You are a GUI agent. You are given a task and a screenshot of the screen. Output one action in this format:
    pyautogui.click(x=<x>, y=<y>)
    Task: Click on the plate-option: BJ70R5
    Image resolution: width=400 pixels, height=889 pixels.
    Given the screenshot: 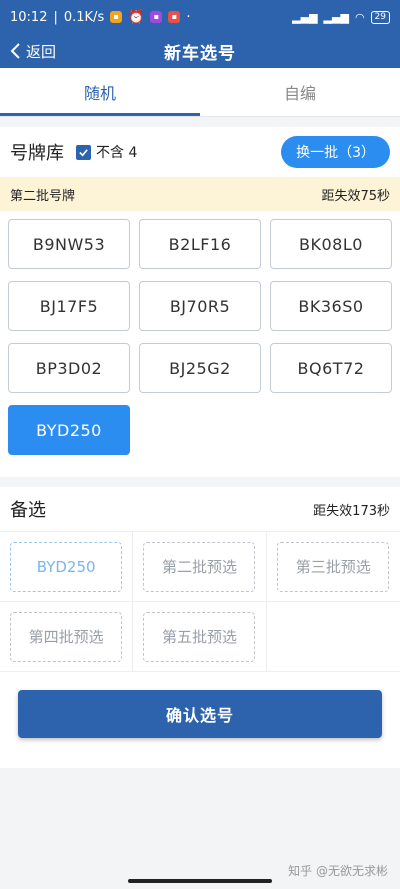 What is the action you would take?
    pyautogui.click(x=200, y=306)
    